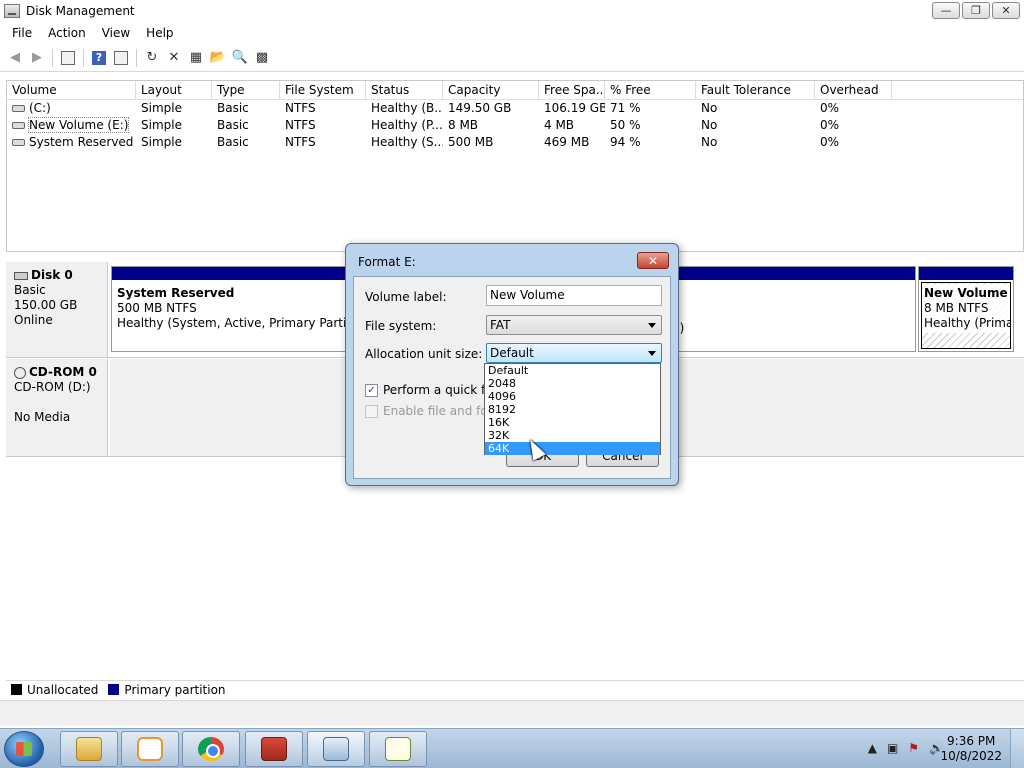 The width and height of the screenshot is (1024, 768). I want to click on chrome-icon, so click(211, 749).